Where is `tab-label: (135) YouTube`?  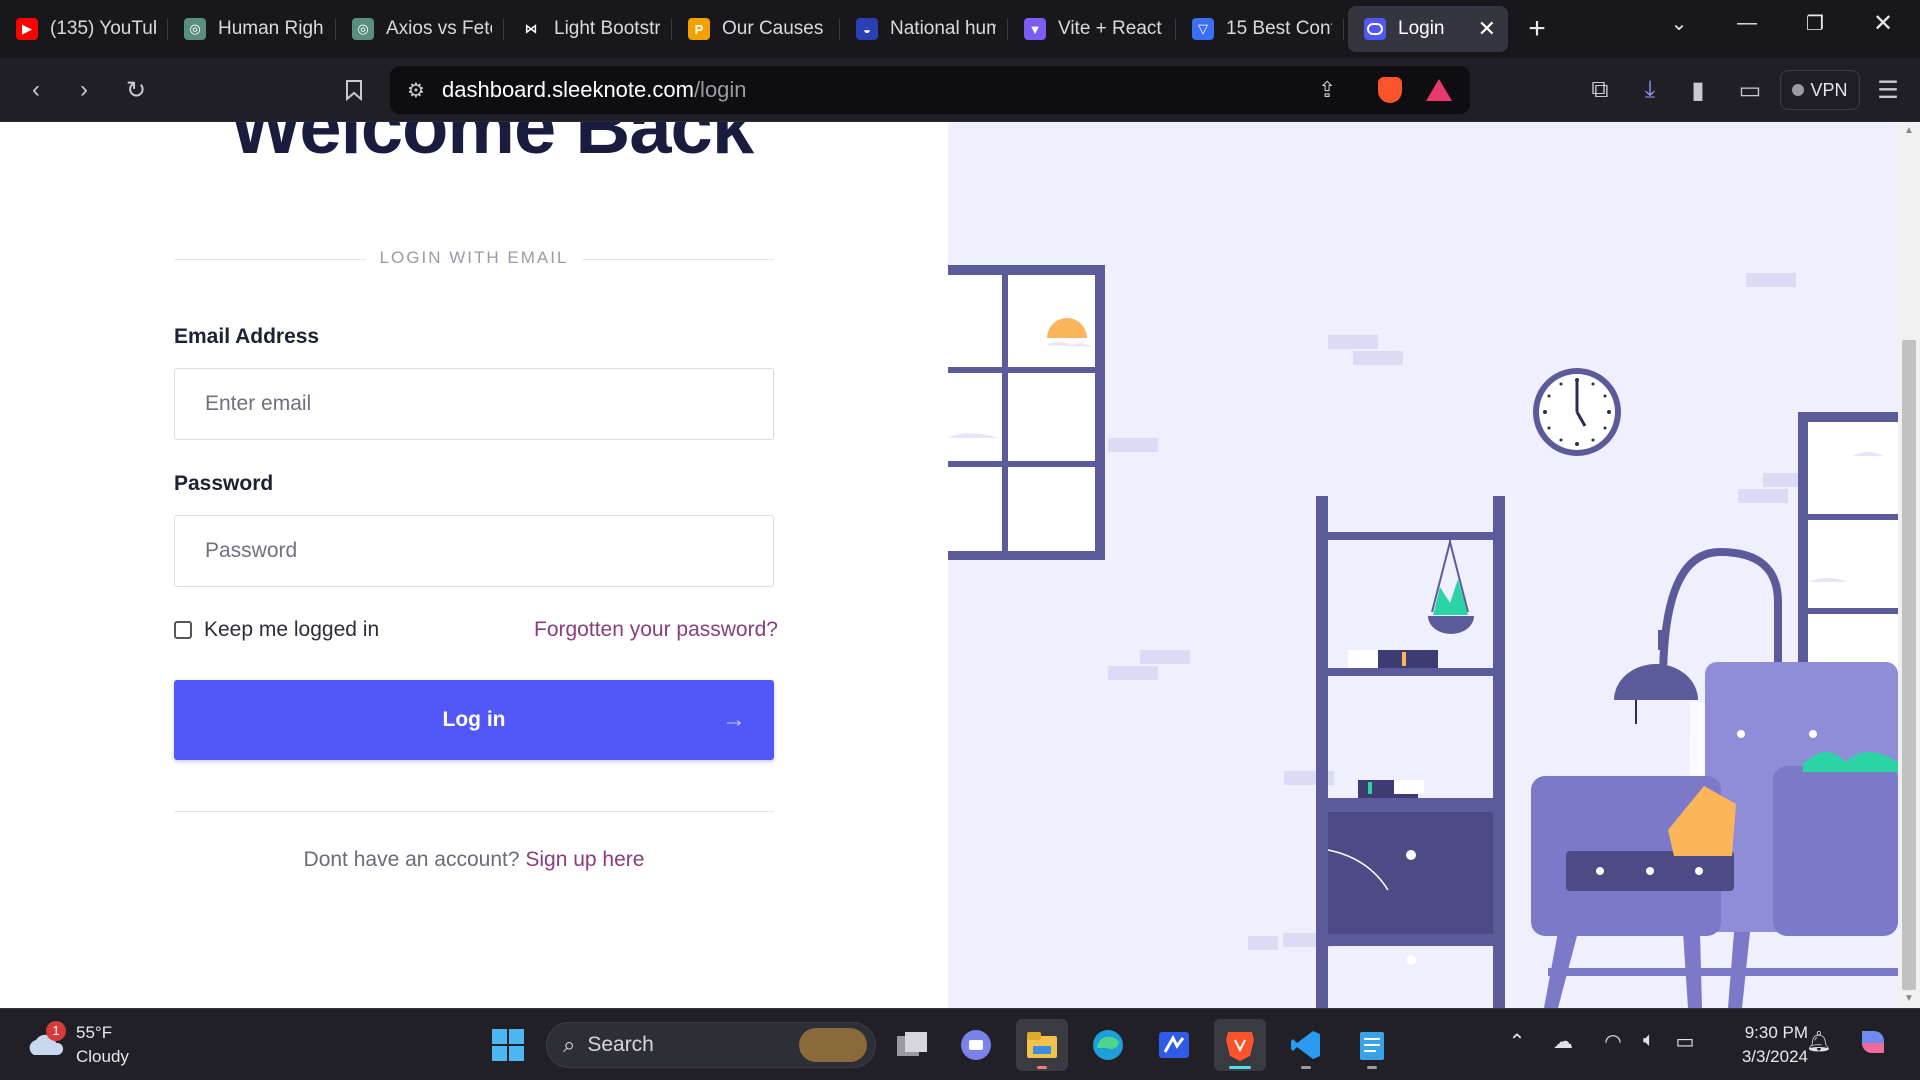 tab-label: (135) YouTube is located at coordinates (103, 28).